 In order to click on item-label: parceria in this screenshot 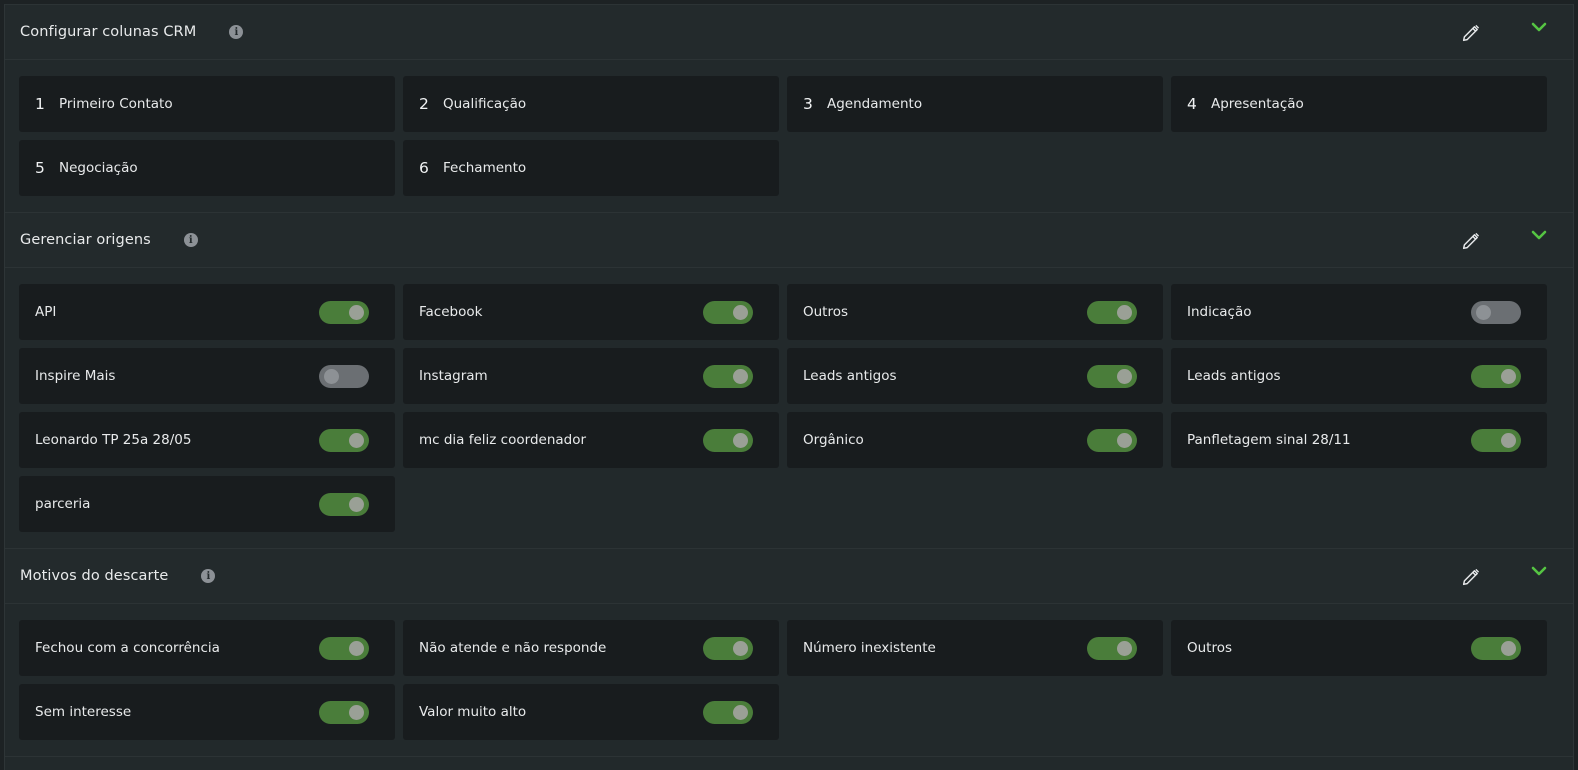, I will do `click(63, 504)`.